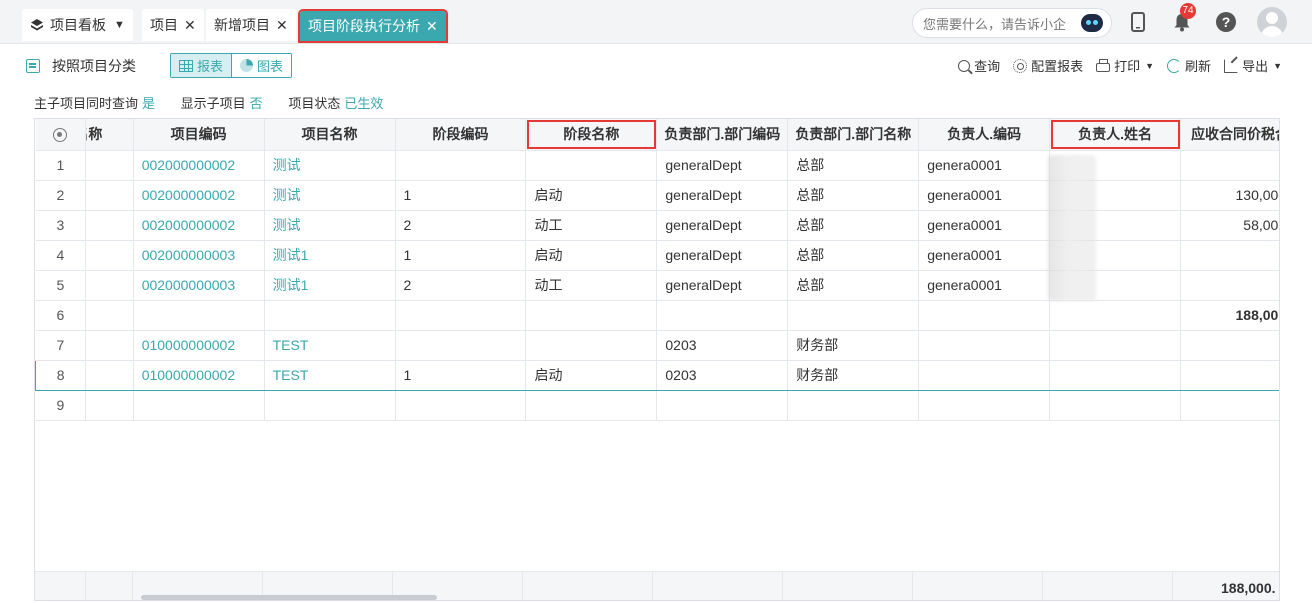 The width and height of the screenshot is (1312, 603). I want to click on column-settings, so click(61, 135).